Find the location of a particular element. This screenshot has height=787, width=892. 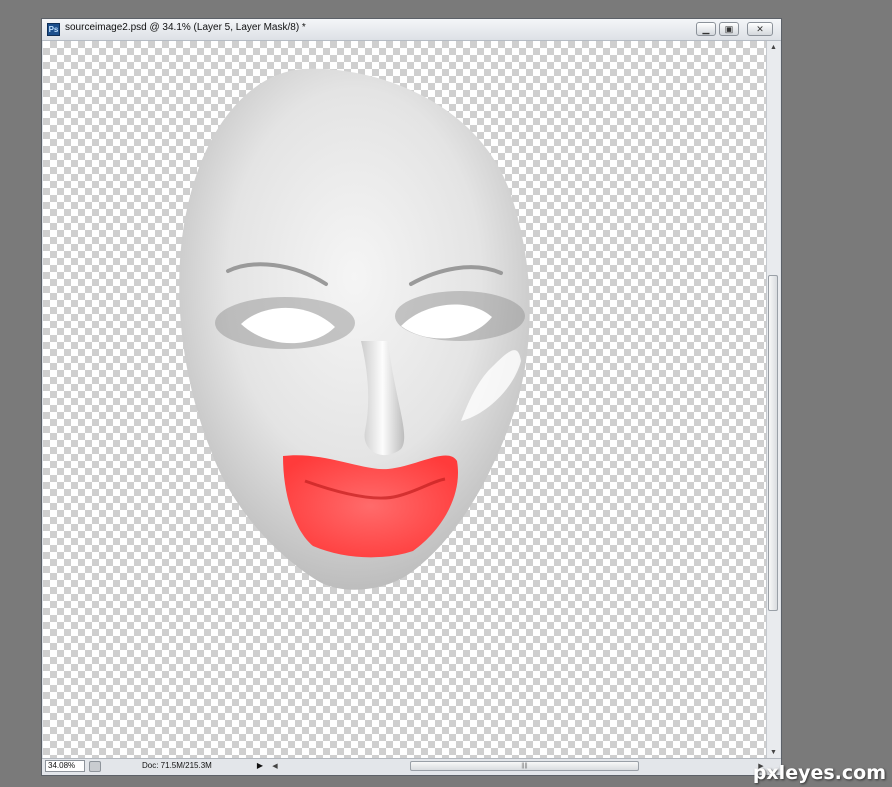

restore-button: ▣ is located at coordinates (729, 29).